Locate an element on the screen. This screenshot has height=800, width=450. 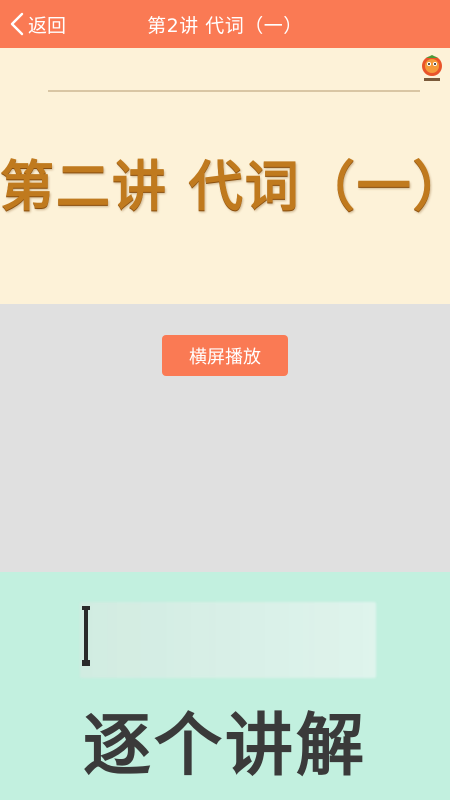
back-label: 返回 is located at coordinates (47, 25).